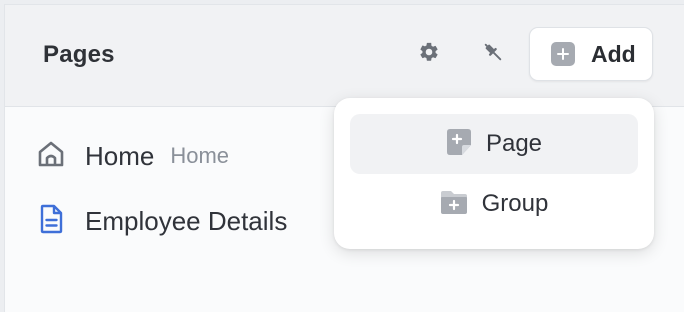 The height and width of the screenshot is (312, 684). What do you see at coordinates (613, 53) in the screenshot?
I see `add-button-label: Add` at bounding box center [613, 53].